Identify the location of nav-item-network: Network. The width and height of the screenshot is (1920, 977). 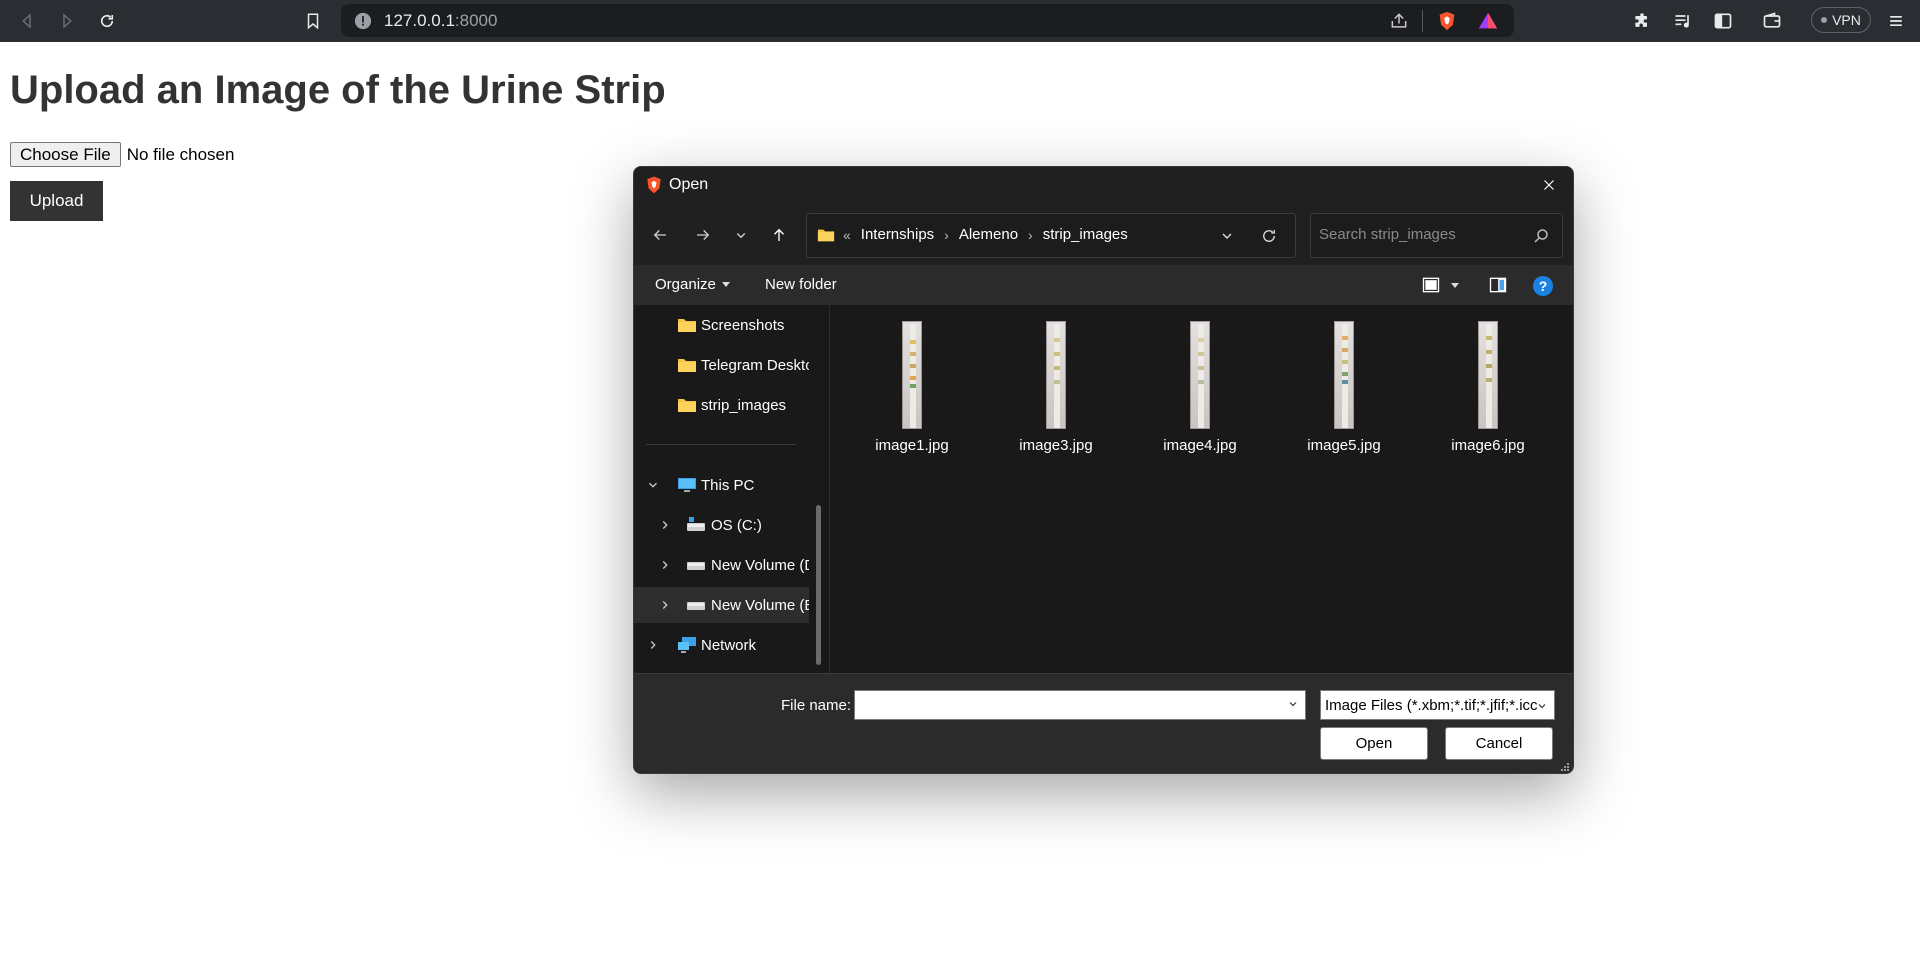
(721, 645).